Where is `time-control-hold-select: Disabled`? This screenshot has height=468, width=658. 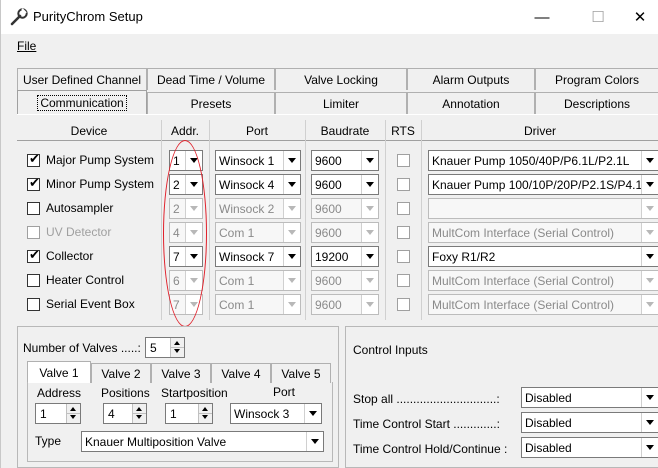
time-control-hold-select: Disabled is located at coordinates (589, 447).